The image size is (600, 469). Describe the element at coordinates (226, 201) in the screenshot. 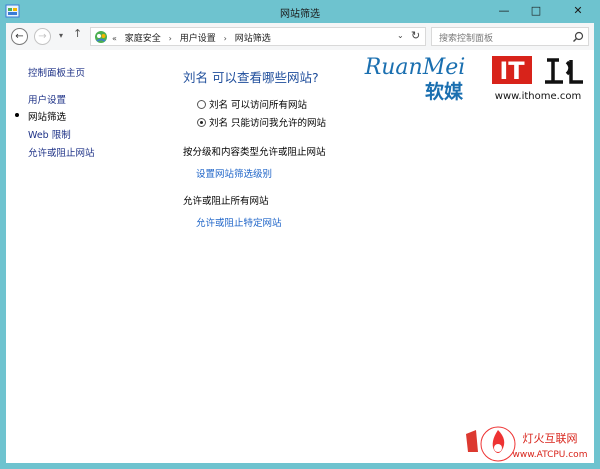

I see `section-heading-allow-block-all: 允许或阻止所有网站` at that location.